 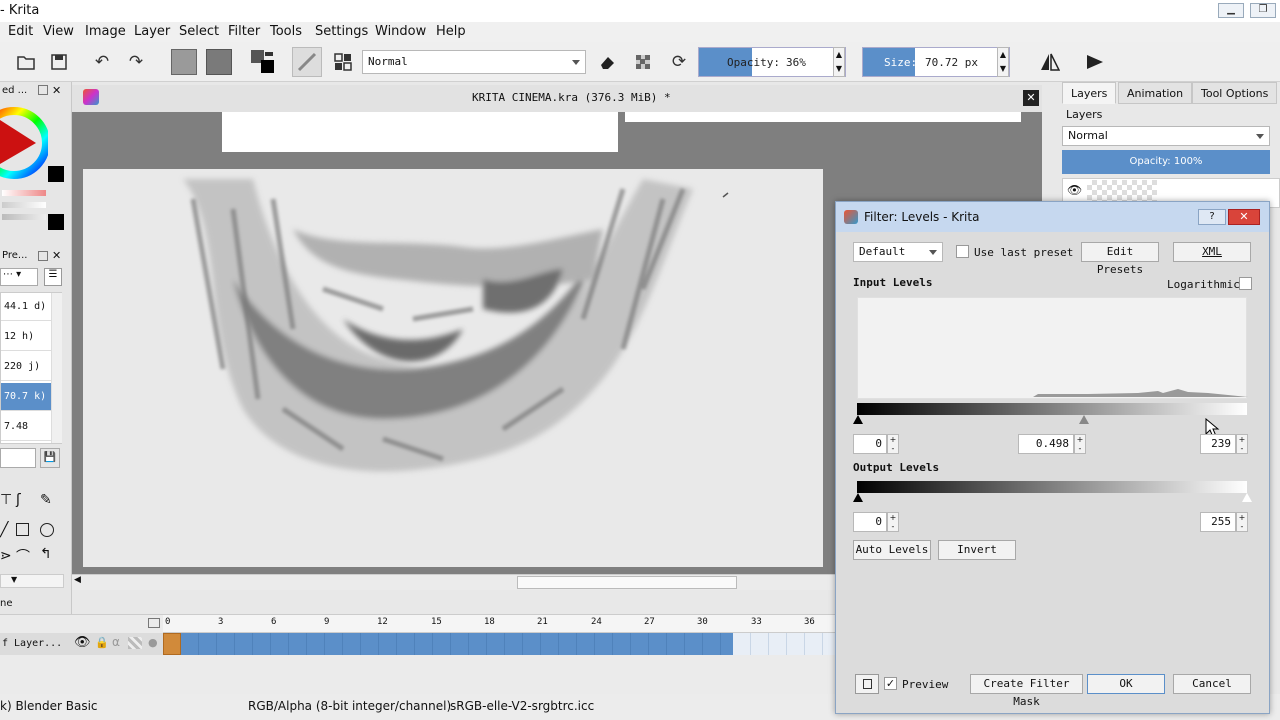 What do you see at coordinates (457, 644) in the screenshot?
I see `frame-range` at bounding box center [457, 644].